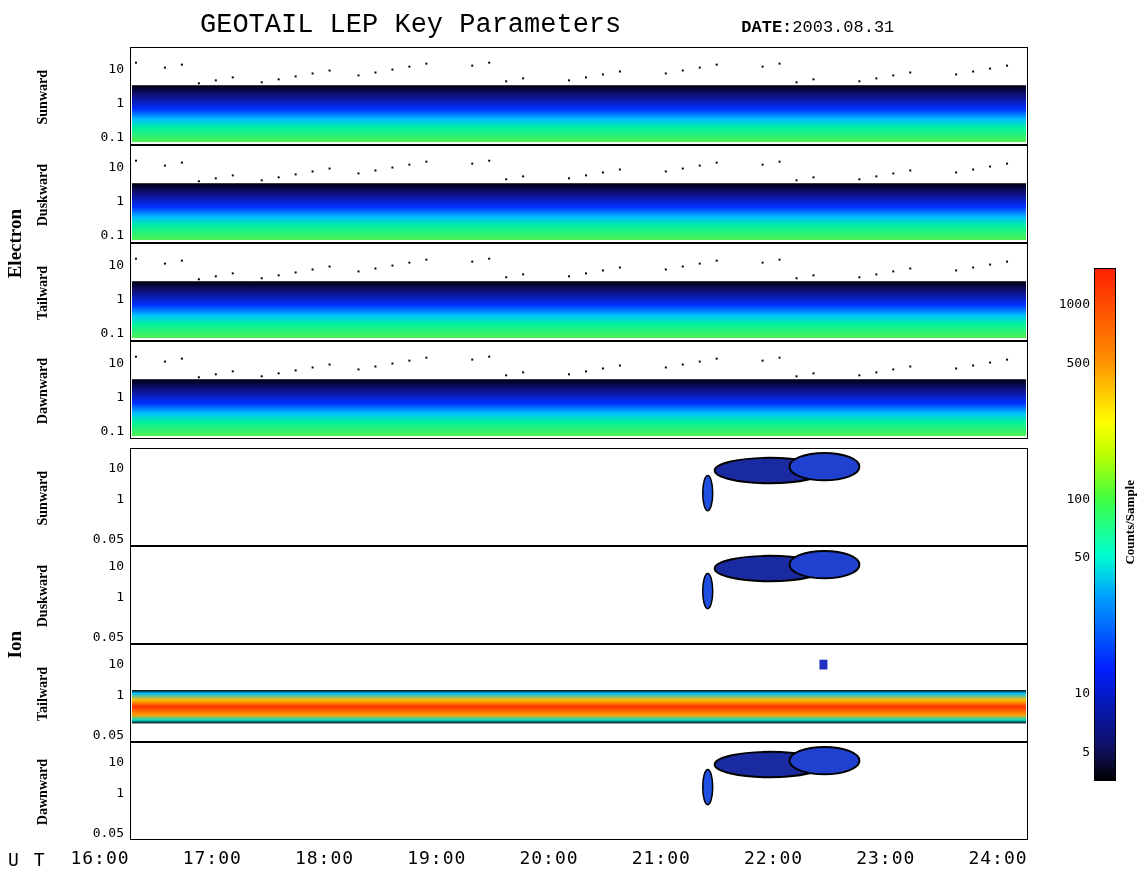 The height and width of the screenshot is (880, 1142). Describe the element at coordinates (15, 645) in the screenshot. I see `group-label: Ion` at that location.